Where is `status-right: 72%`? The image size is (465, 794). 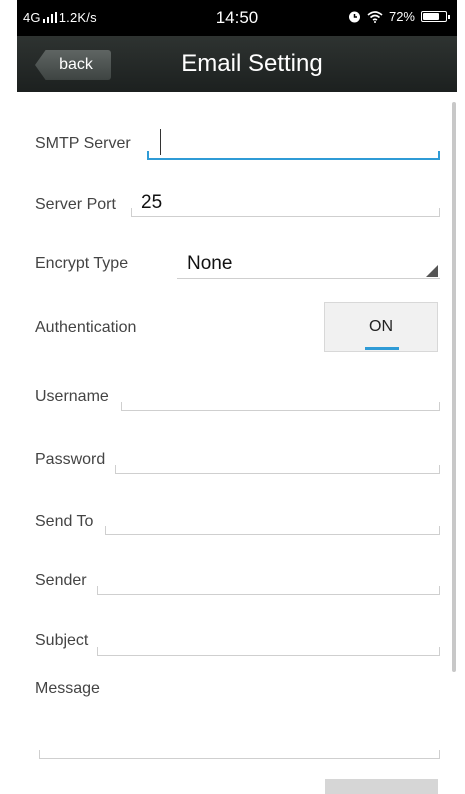 status-right: 72% is located at coordinates (399, 16).